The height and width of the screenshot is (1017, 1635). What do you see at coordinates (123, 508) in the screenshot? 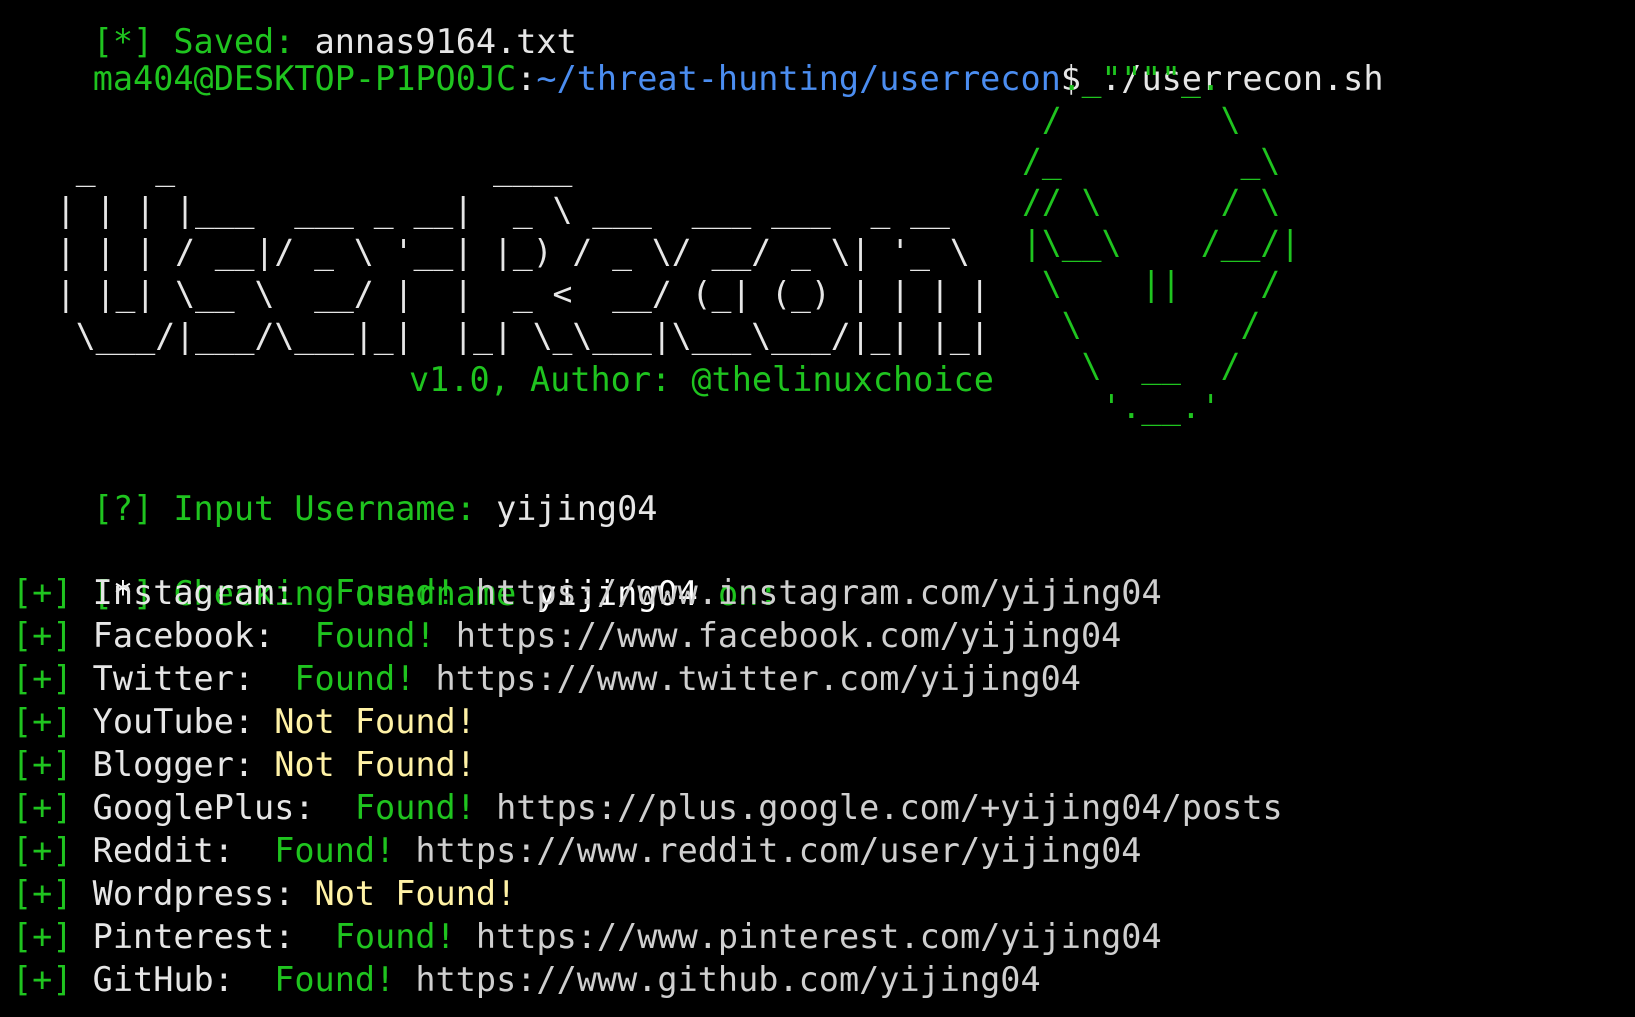
I see `question-bracket: [?]` at bounding box center [123, 508].